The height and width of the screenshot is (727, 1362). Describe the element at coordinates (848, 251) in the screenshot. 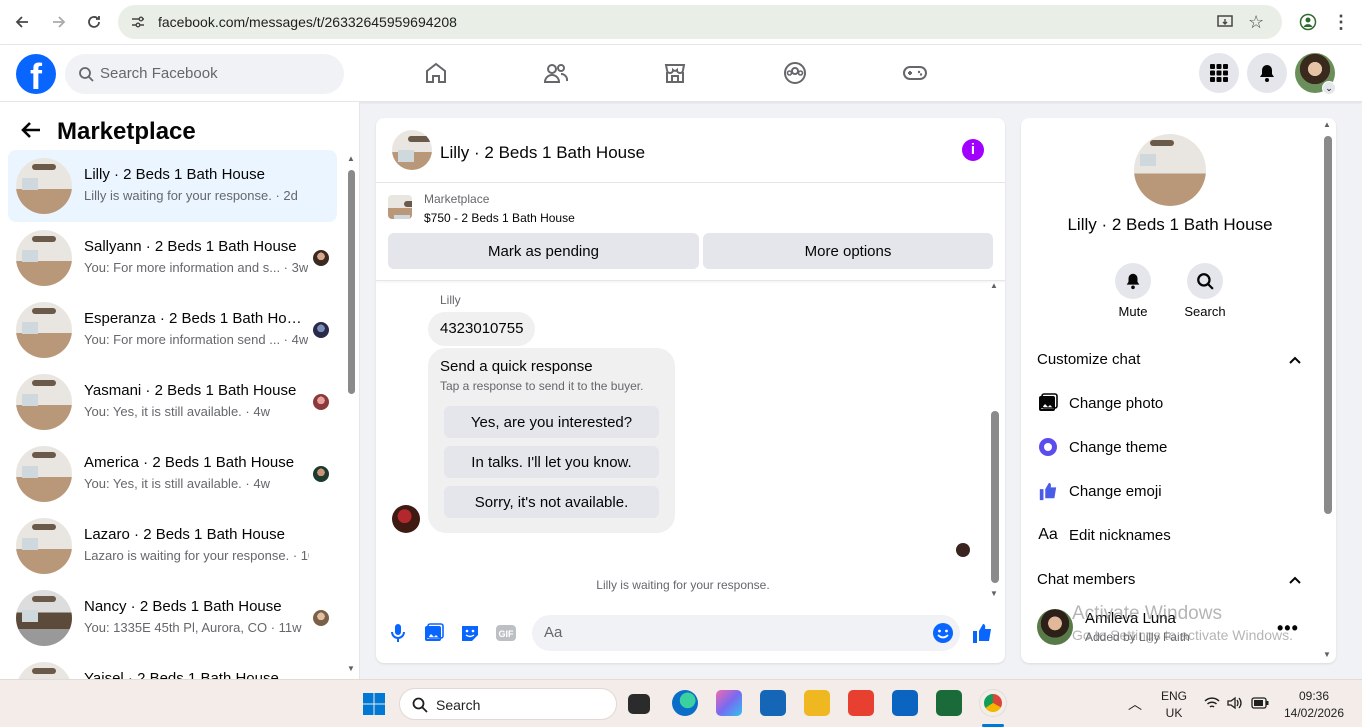

I see `more-options-button: More options` at that location.